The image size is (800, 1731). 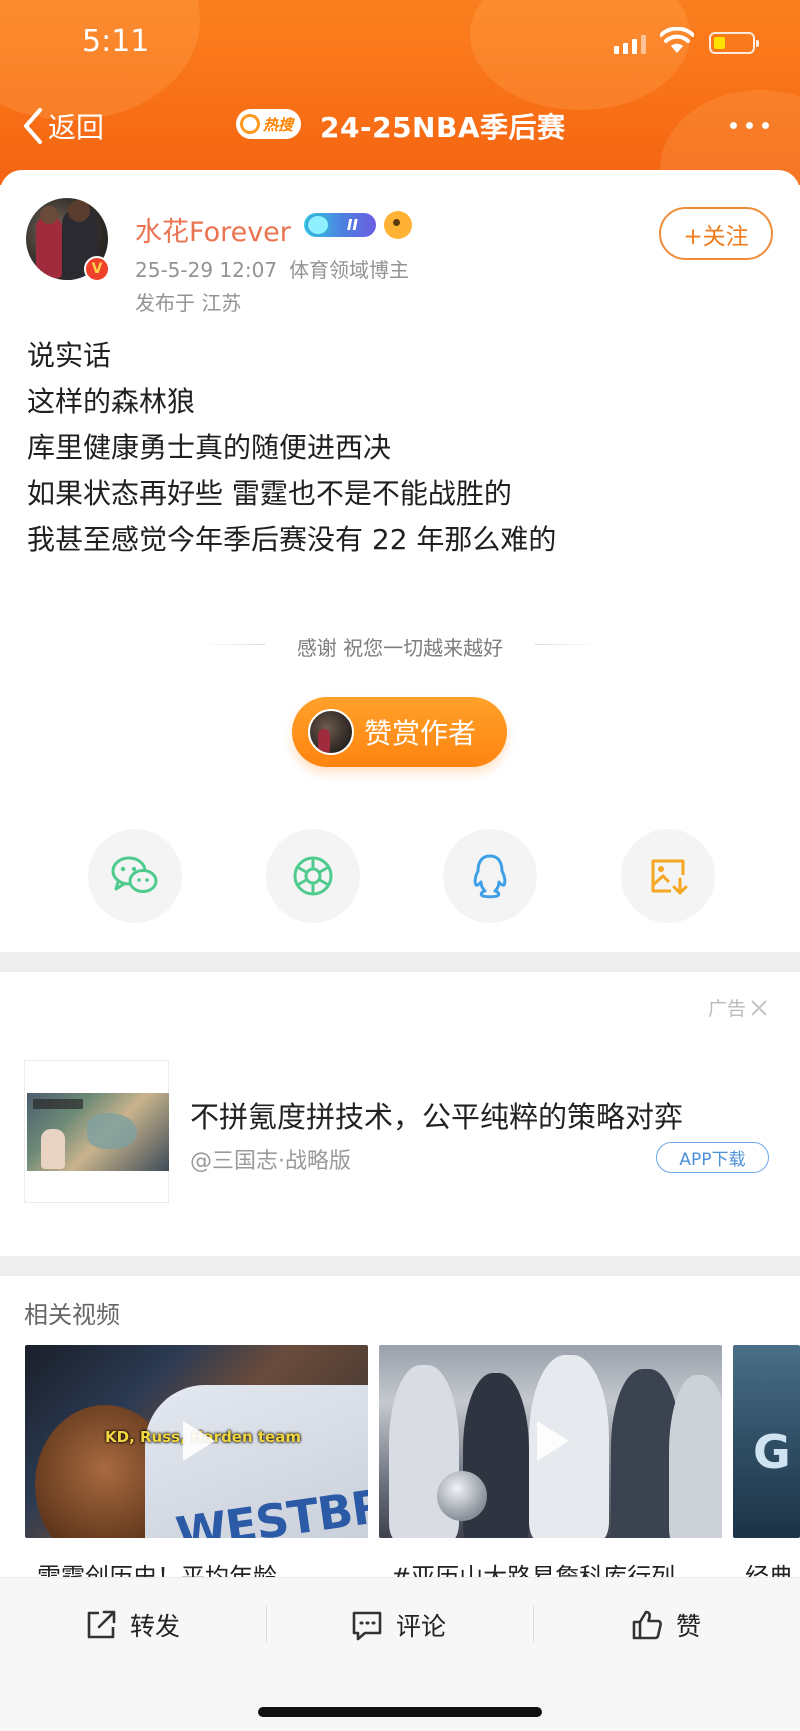 I want to click on share-qq-button, so click(x=490, y=876).